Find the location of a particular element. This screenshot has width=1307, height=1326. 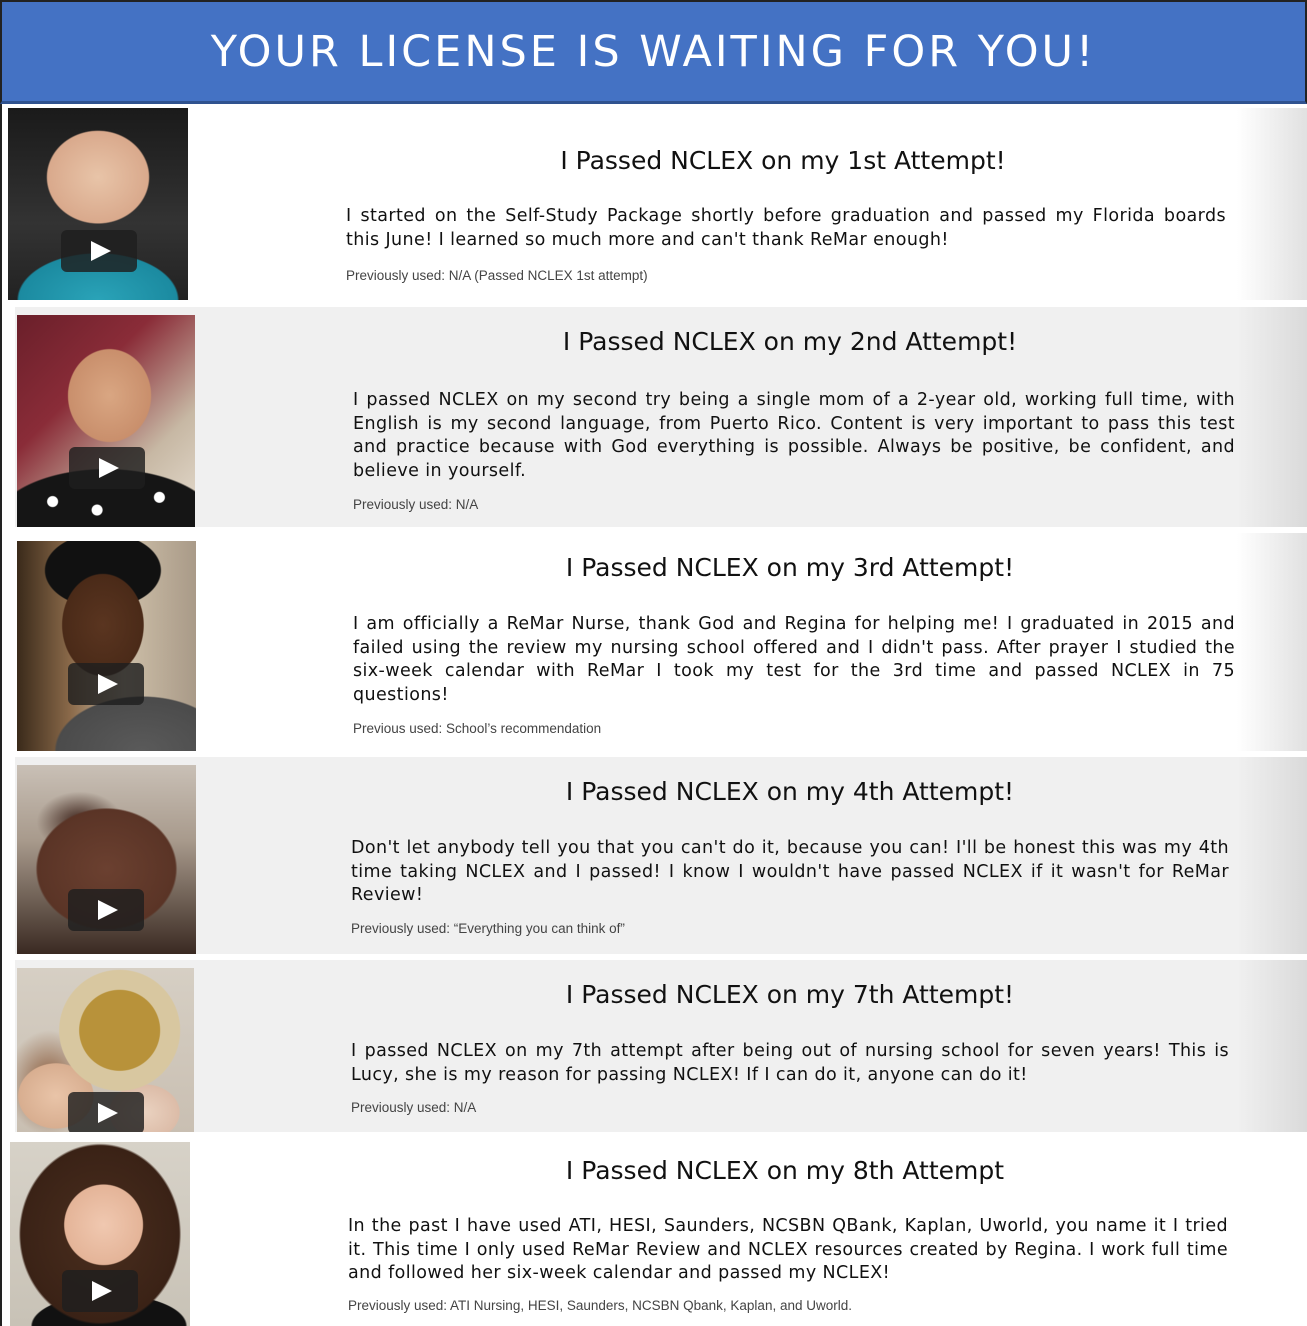

banner-title: YOUR LICENSE IS WAITING FOR YOU! is located at coordinates (653, 51).